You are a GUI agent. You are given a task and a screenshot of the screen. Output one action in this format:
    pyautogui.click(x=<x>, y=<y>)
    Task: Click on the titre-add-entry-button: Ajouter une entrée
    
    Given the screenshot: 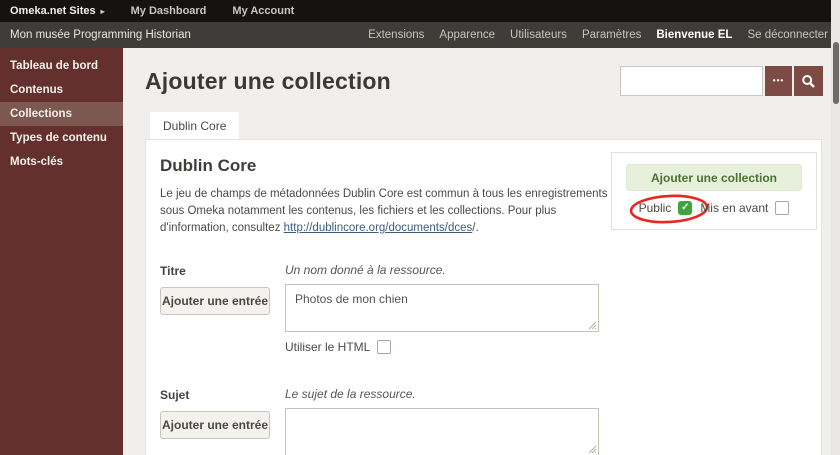 What is the action you would take?
    pyautogui.click(x=215, y=301)
    